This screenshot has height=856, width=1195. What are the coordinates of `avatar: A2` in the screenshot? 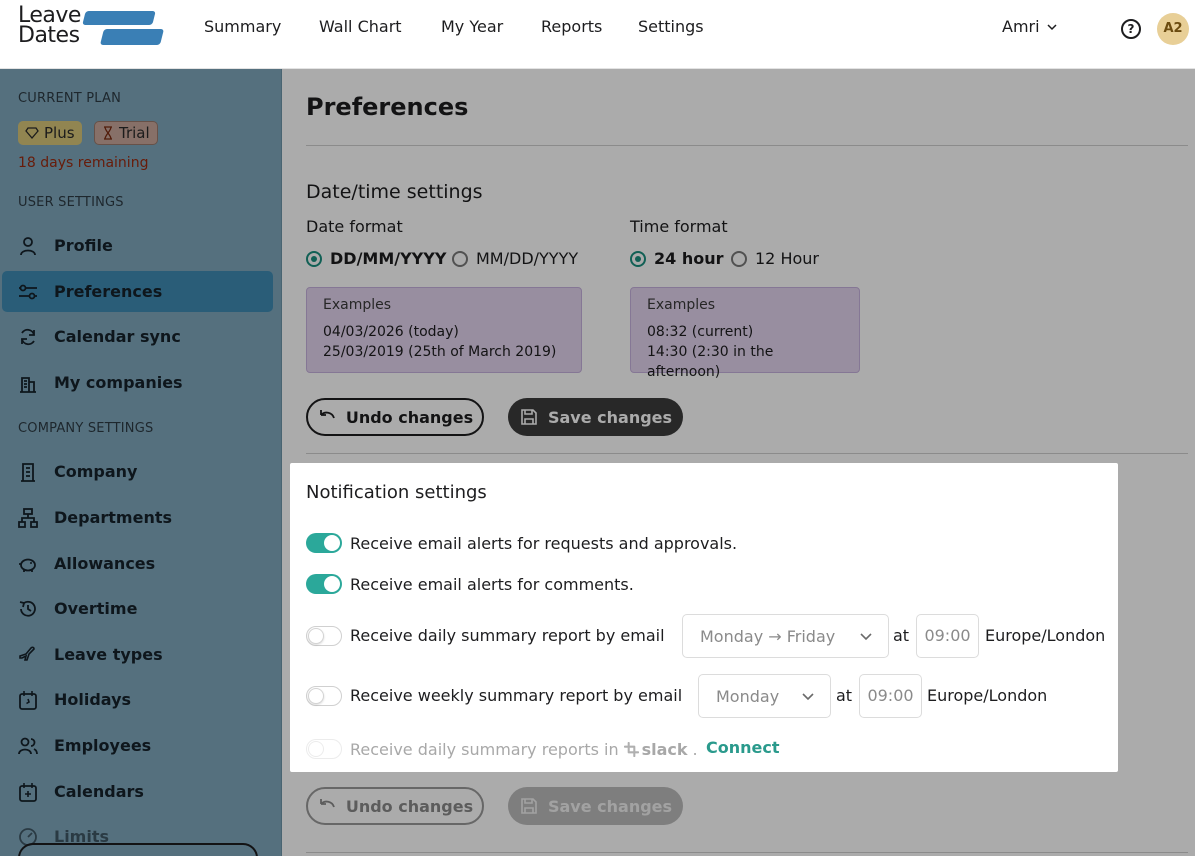 It's located at (1173, 29).